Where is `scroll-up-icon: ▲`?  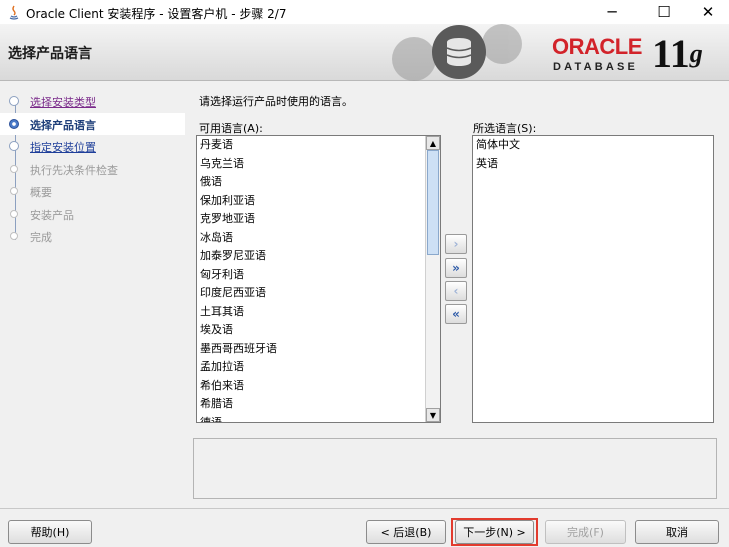 scroll-up-icon: ▲ is located at coordinates (433, 143).